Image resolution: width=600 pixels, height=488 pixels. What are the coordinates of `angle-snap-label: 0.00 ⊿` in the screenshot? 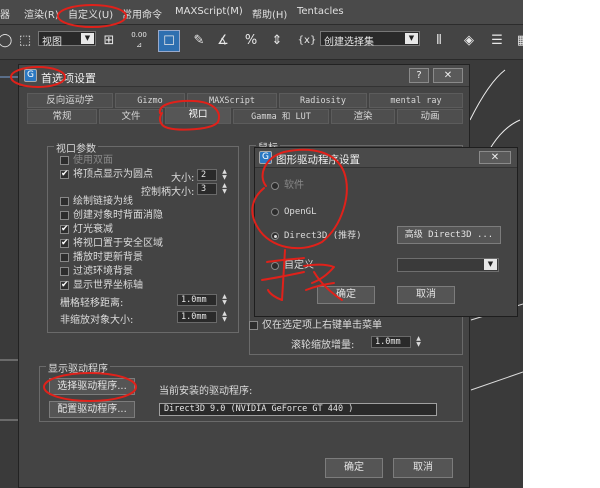 It's located at (139, 41).